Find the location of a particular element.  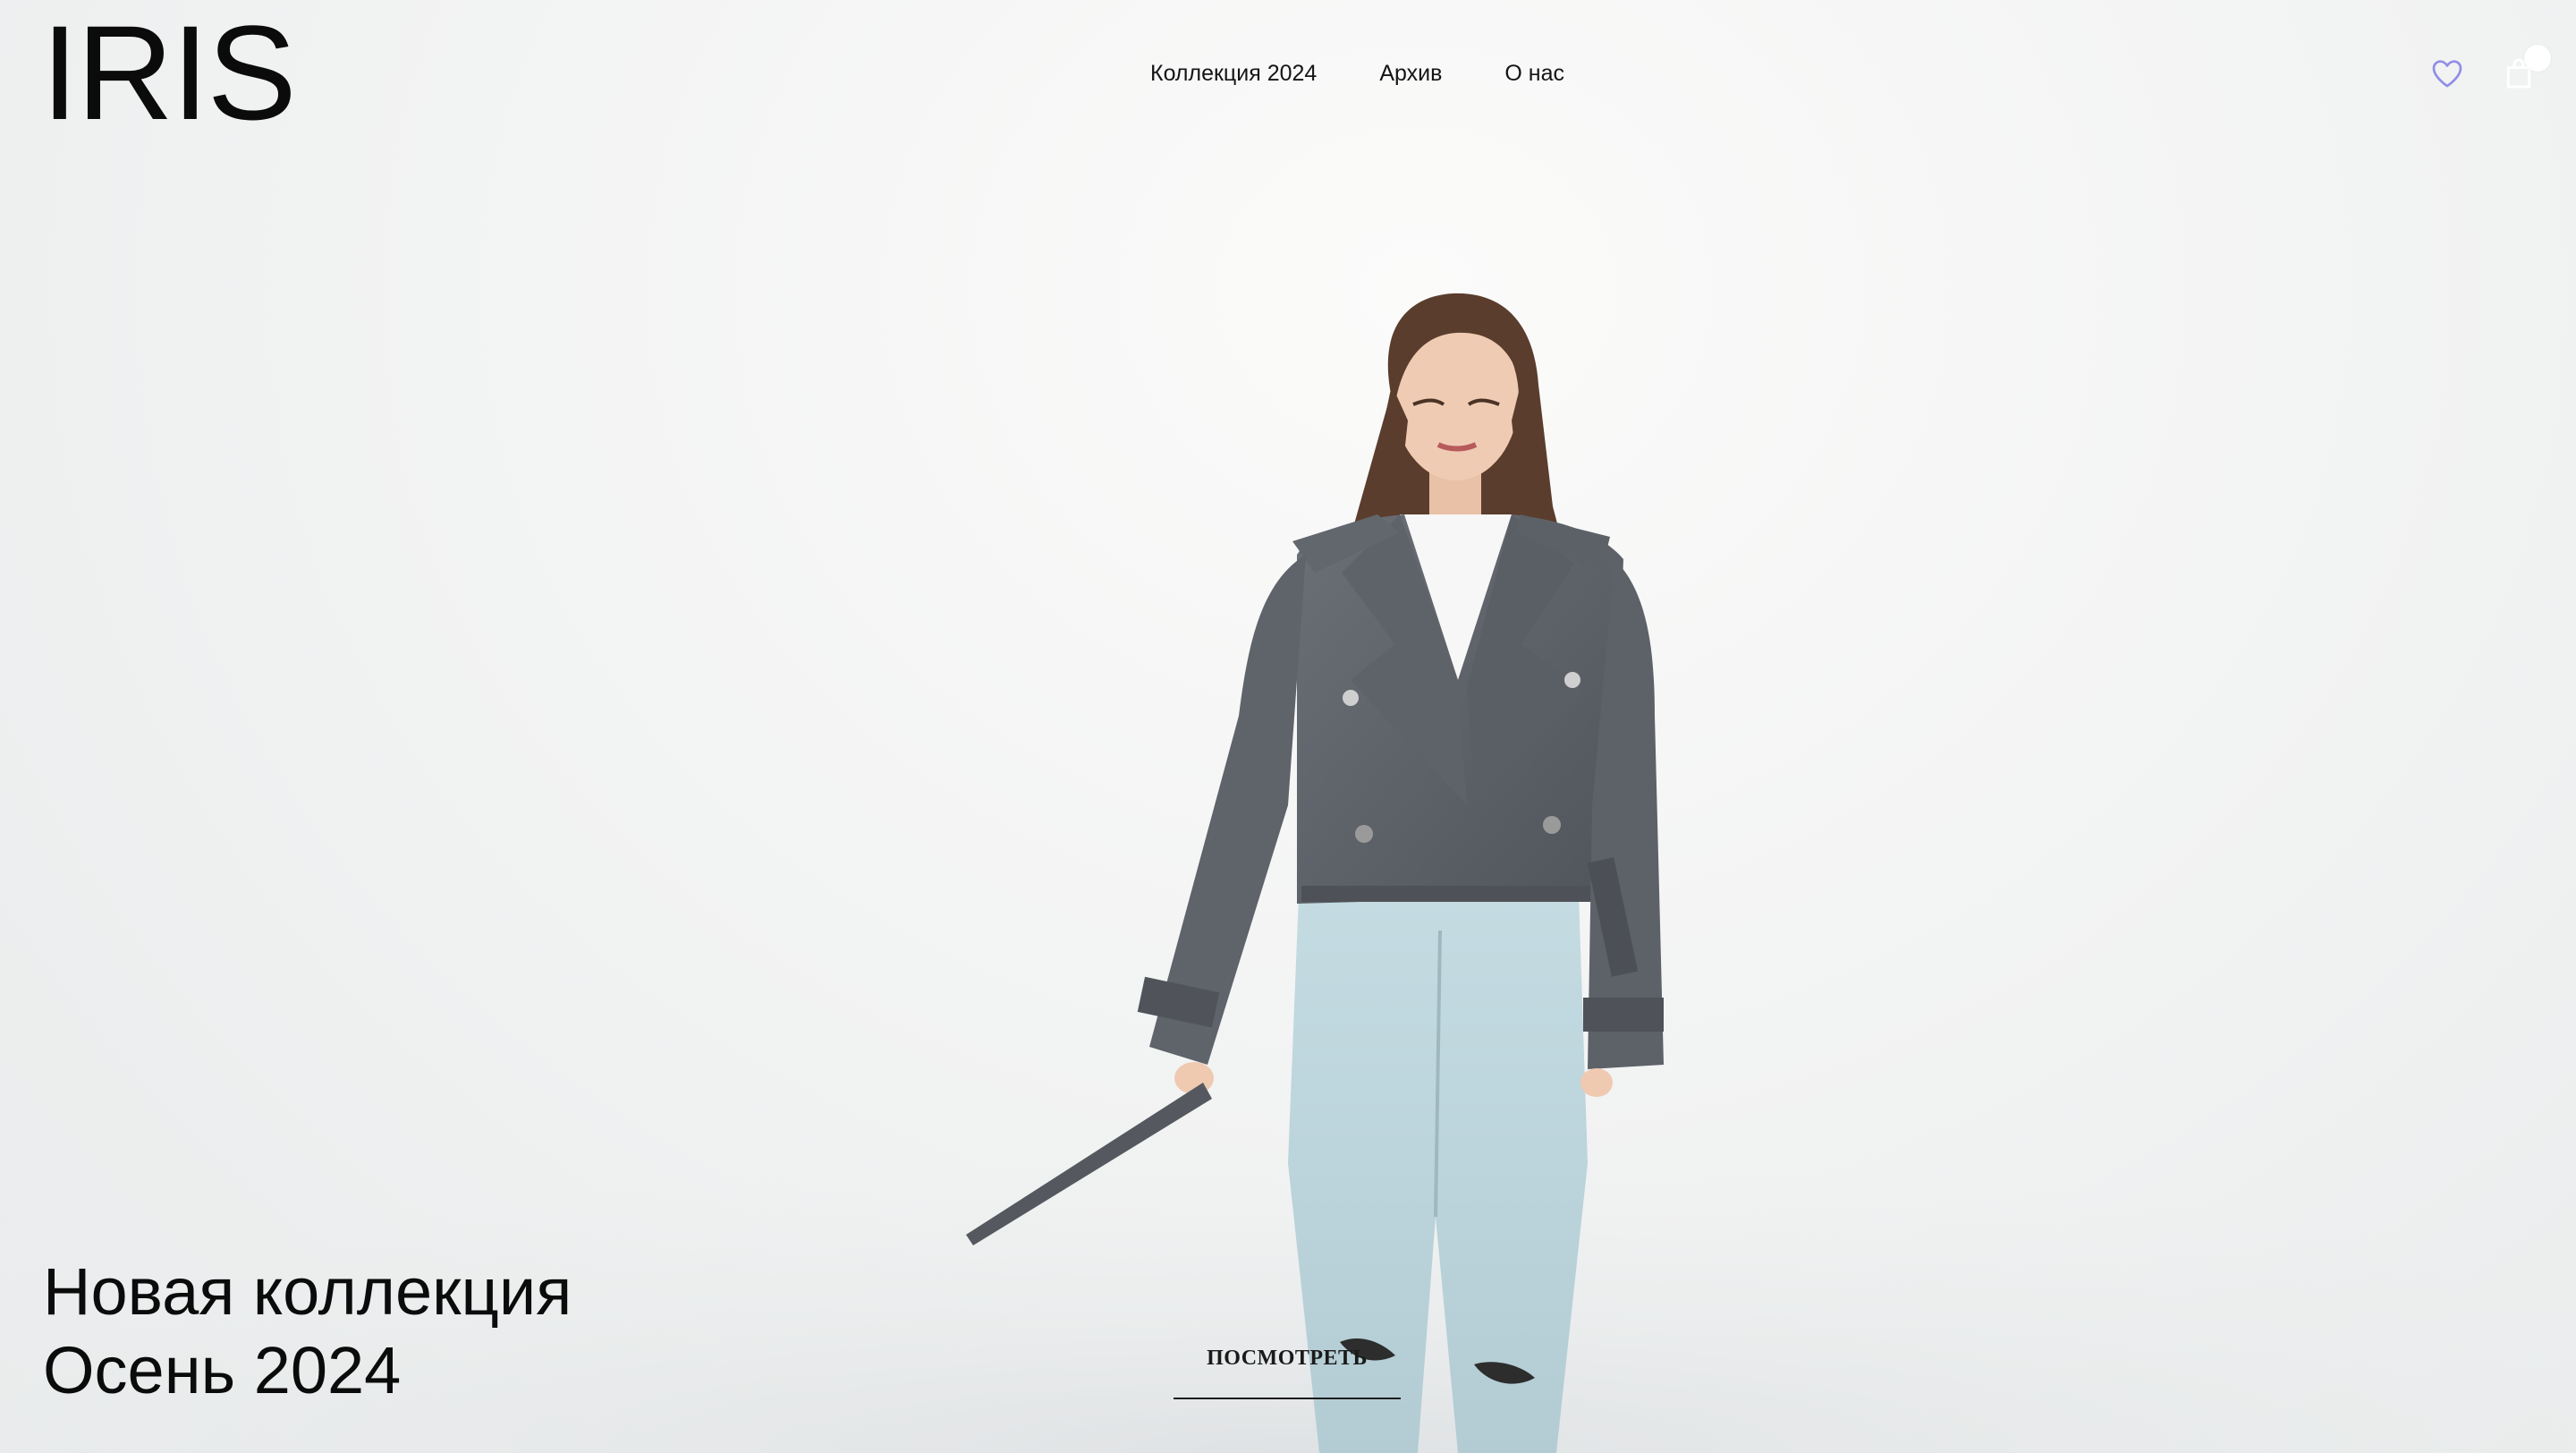

hero-title-line1: Новая коллекция is located at coordinates (307, 1291).